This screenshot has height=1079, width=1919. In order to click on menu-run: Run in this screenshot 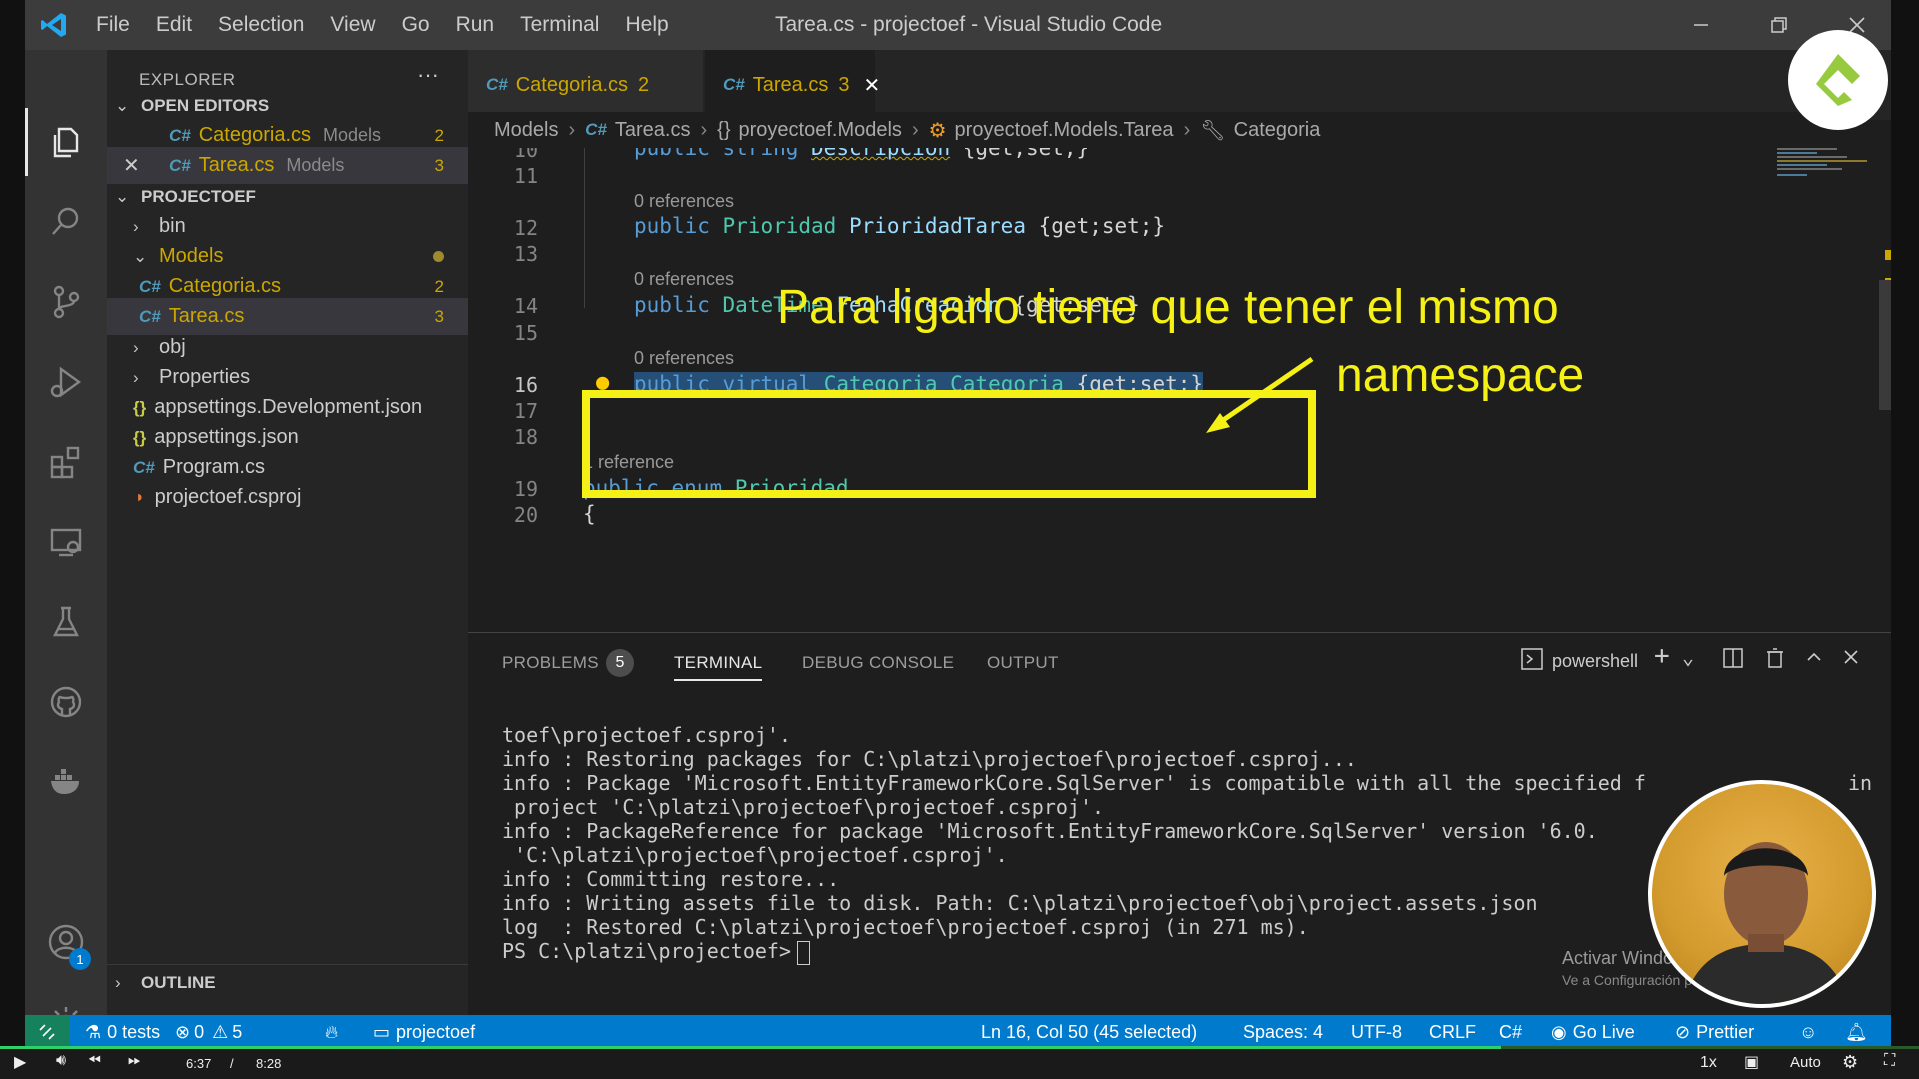, I will do `click(475, 25)`.